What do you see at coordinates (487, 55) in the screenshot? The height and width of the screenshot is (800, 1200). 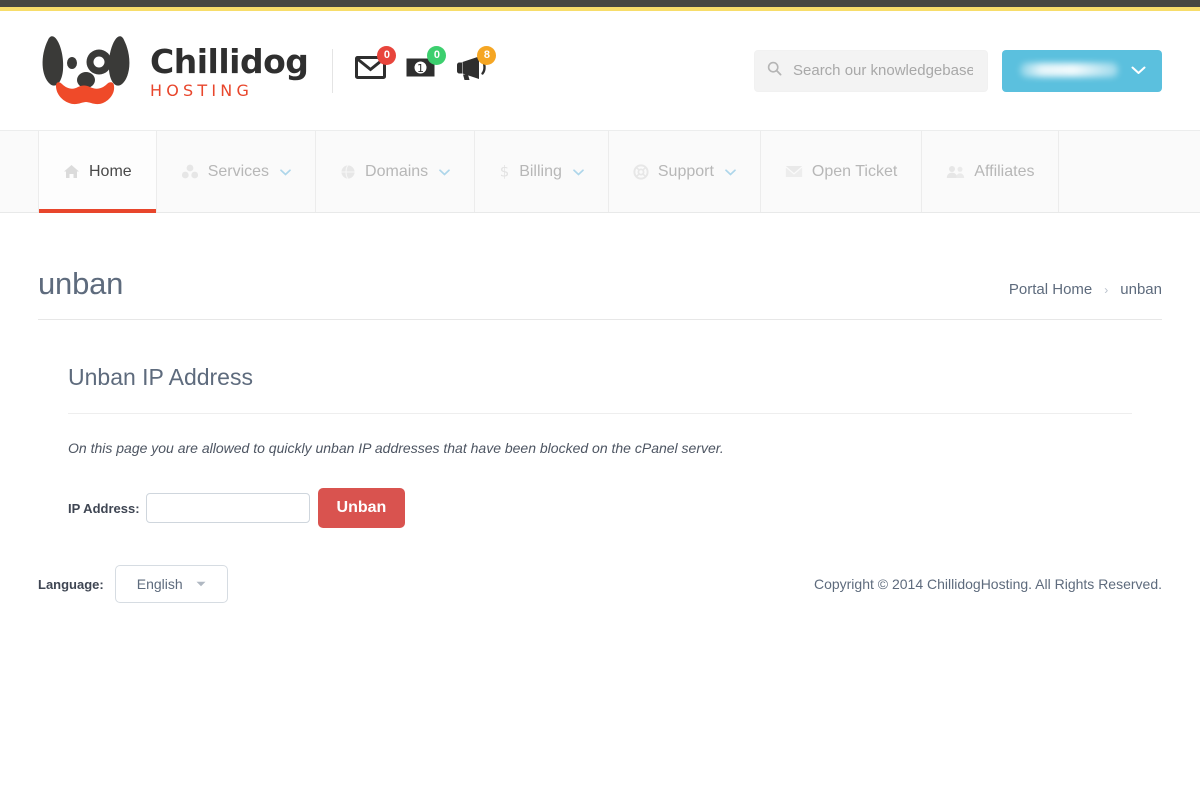 I see `announcements-badge: 8` at bounding box center [487, 55].